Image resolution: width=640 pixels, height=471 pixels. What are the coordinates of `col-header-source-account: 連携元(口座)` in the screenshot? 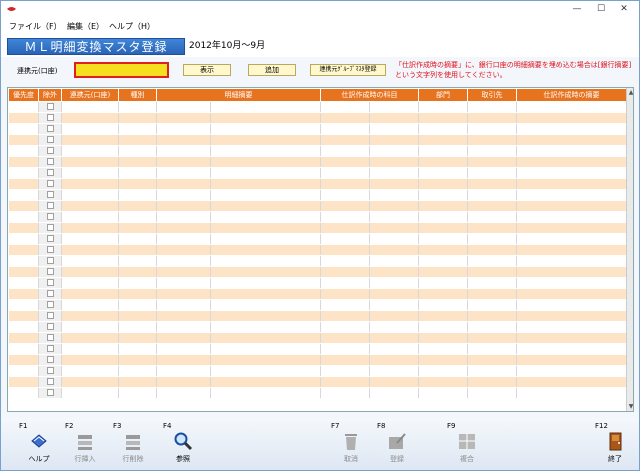 It's located at (90, 95).